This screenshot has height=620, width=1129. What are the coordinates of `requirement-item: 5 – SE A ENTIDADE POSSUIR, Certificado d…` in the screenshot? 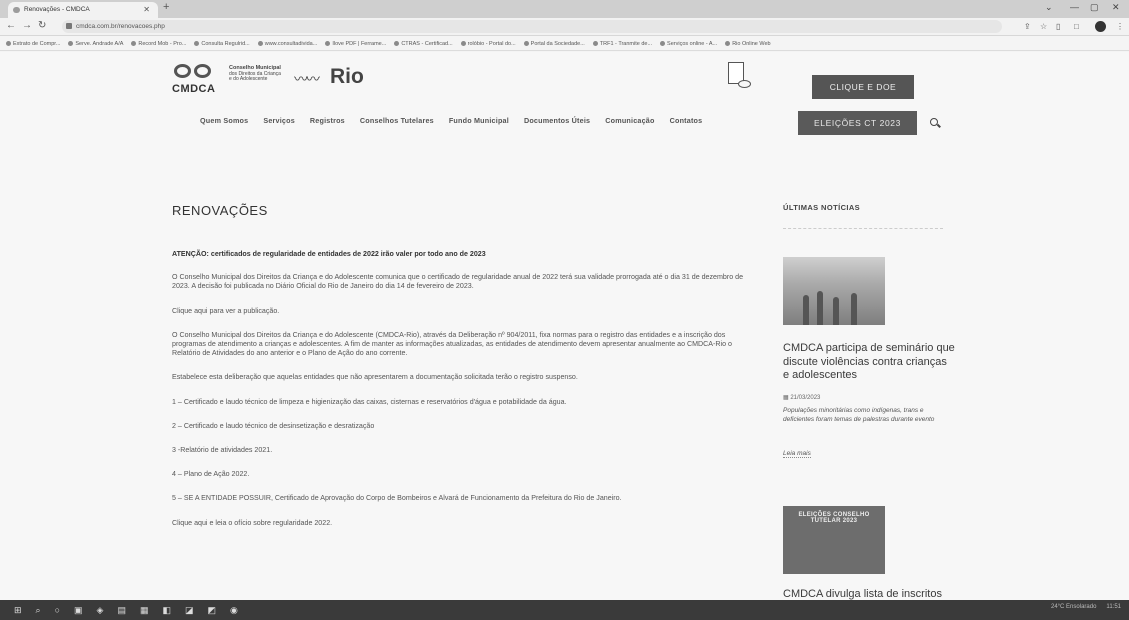 It's located at (397, 498).